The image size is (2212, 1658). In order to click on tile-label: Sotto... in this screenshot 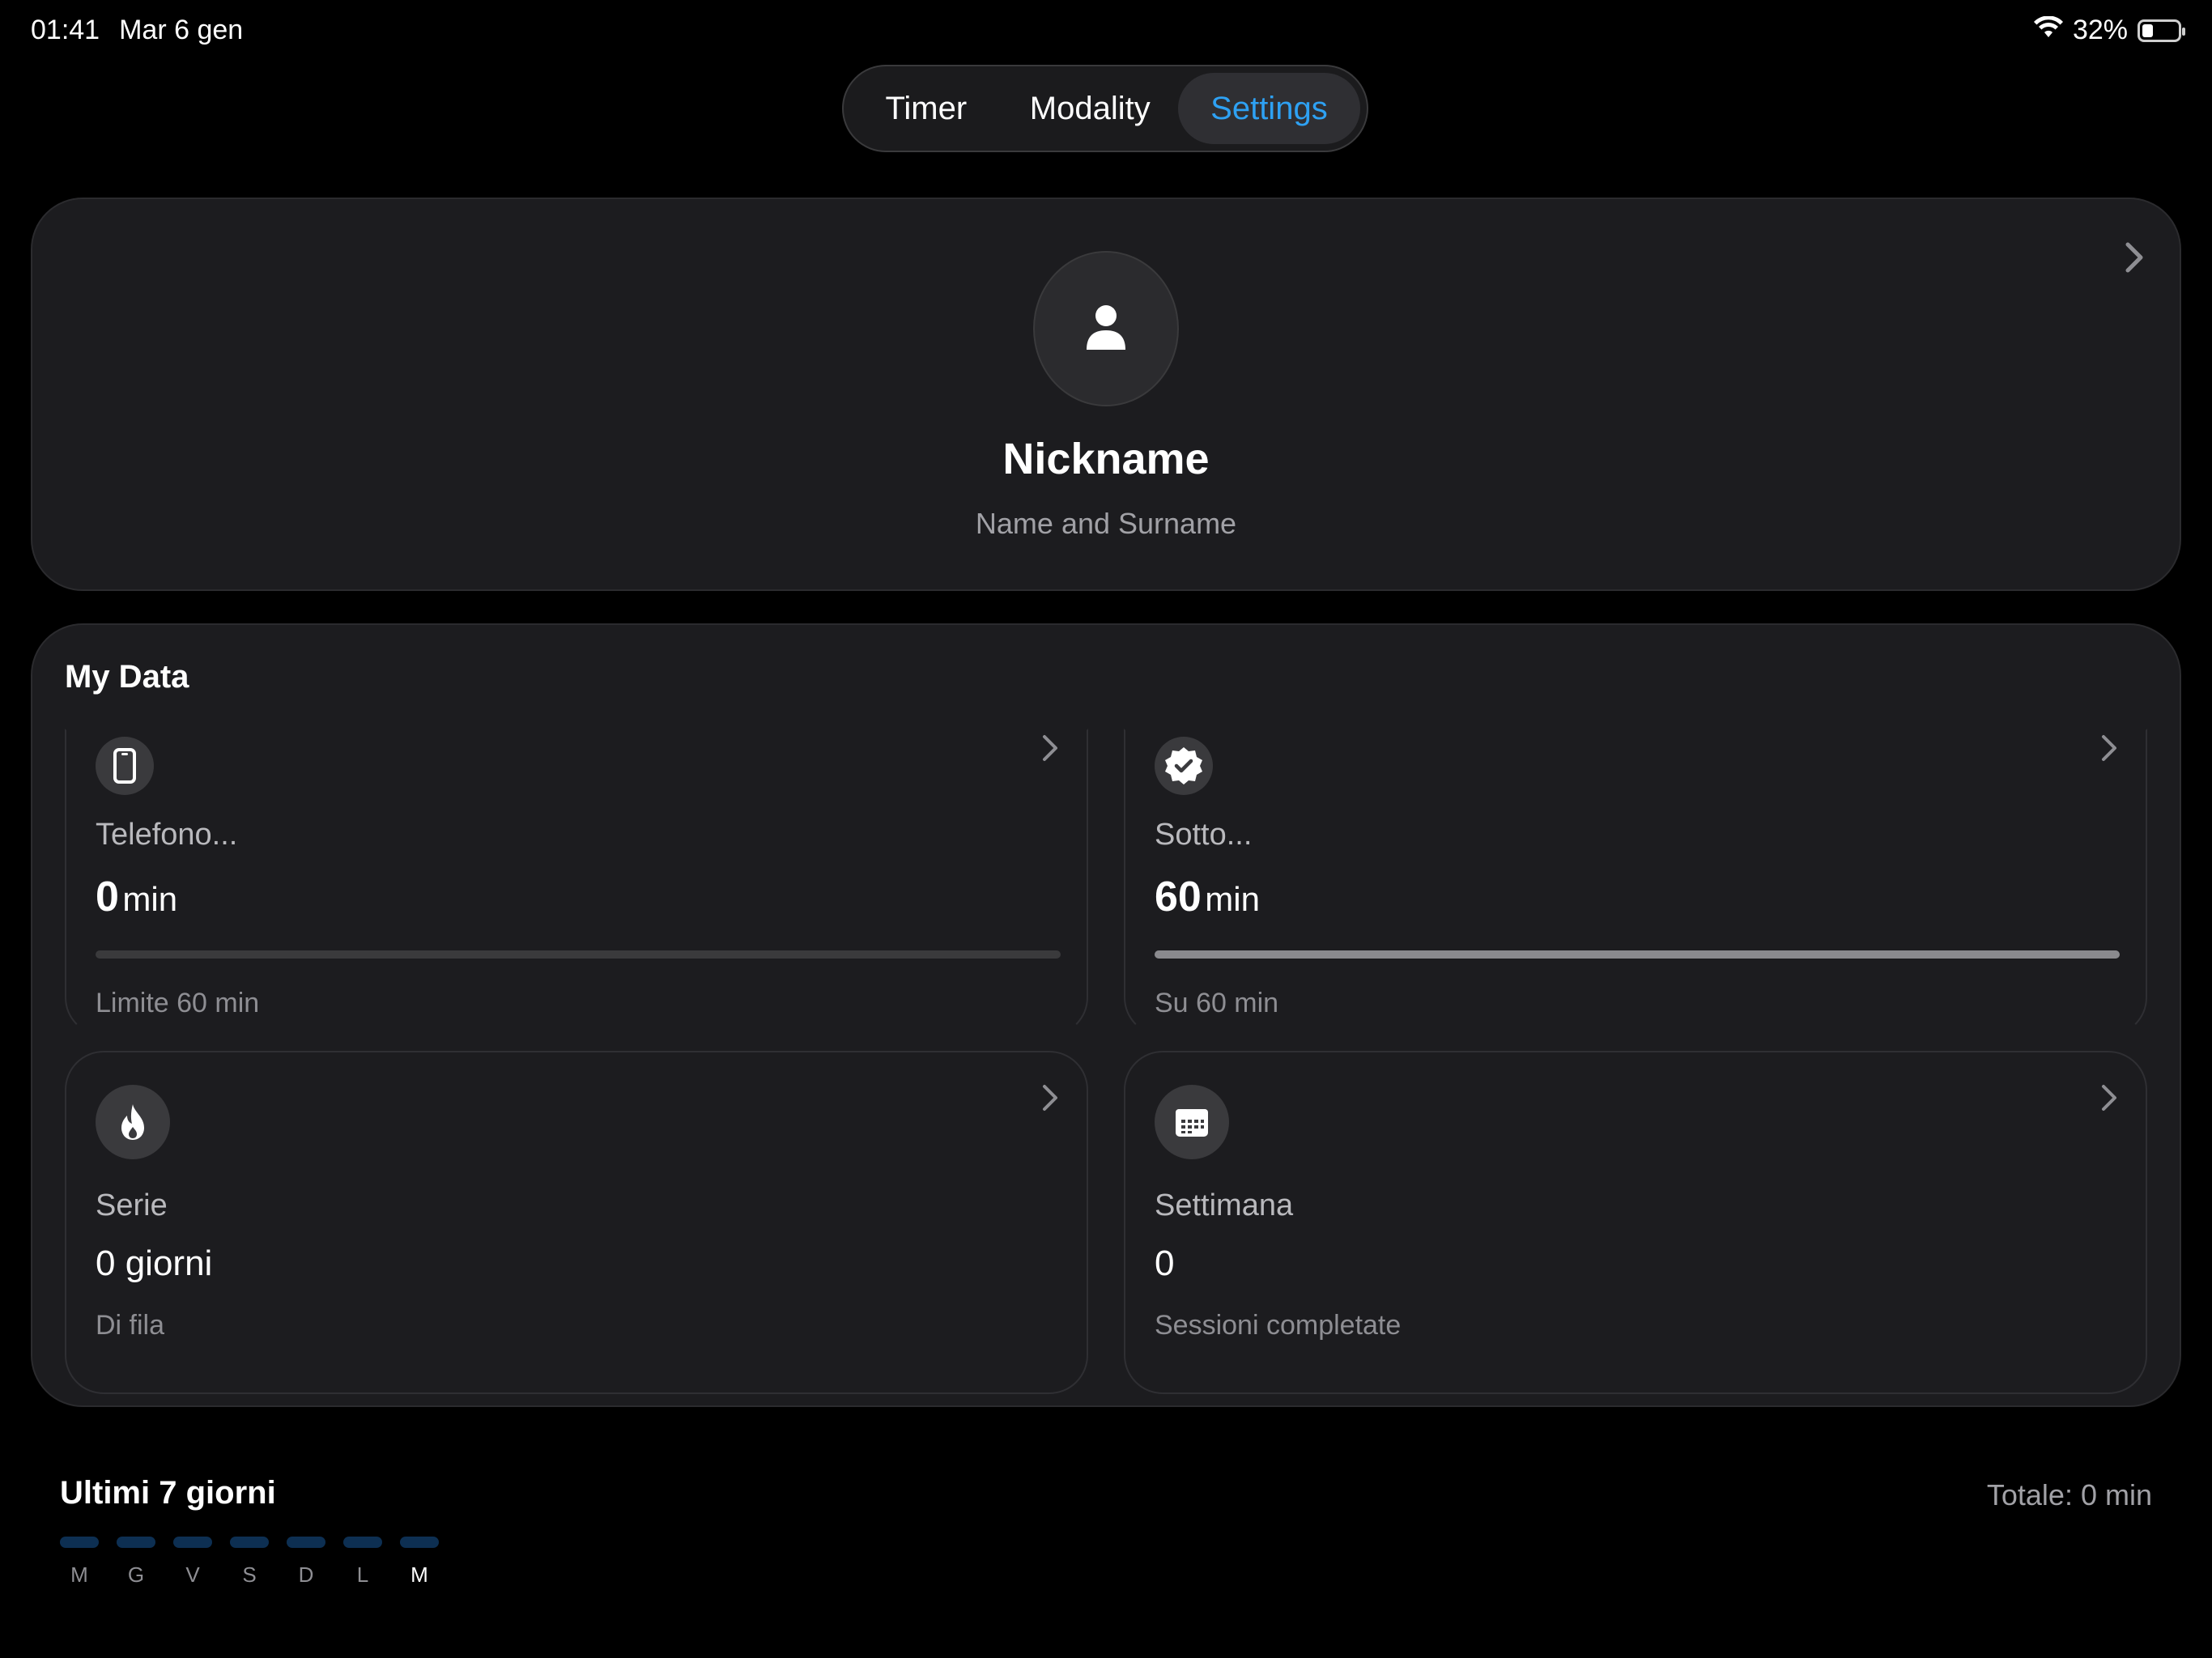, I will do `click(1204, 835)`.